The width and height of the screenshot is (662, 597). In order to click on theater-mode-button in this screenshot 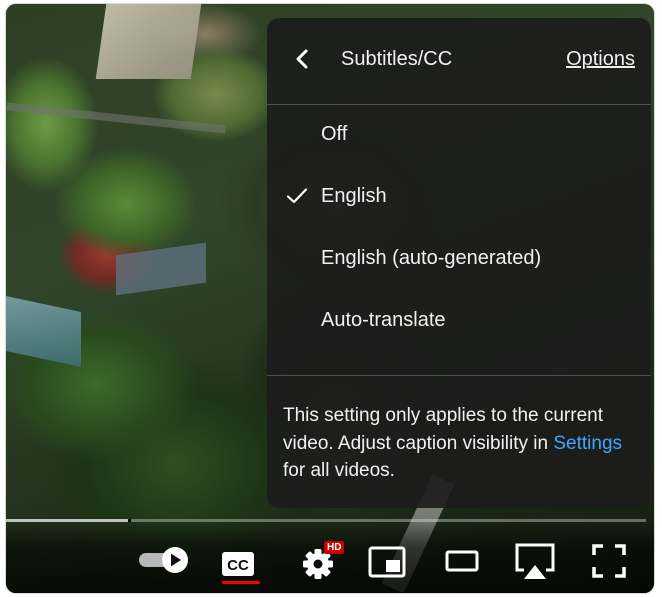, I will do `click(462, 561)`.